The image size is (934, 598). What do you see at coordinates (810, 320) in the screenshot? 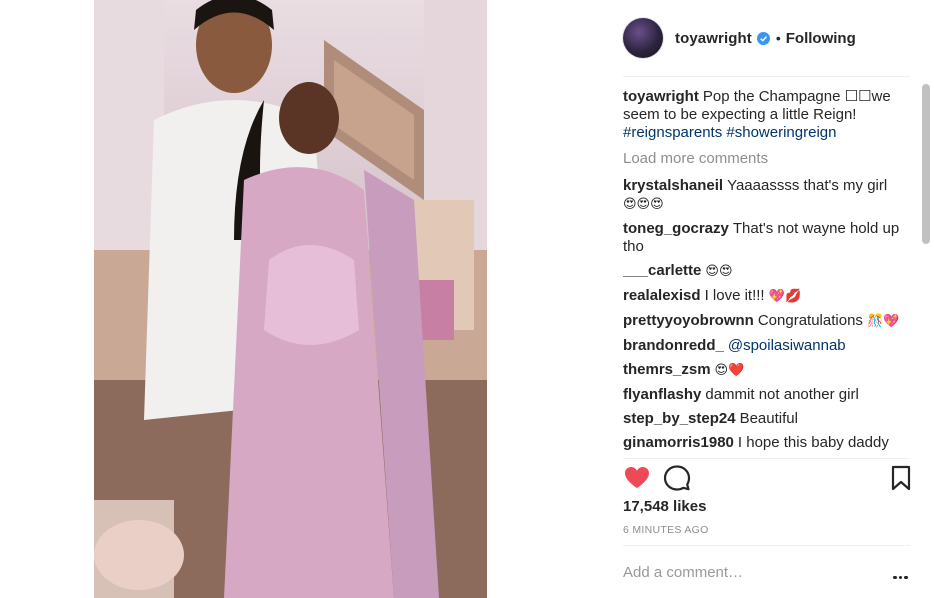
I see `comment-text: Congratulations` at bounding box center [810, 320].